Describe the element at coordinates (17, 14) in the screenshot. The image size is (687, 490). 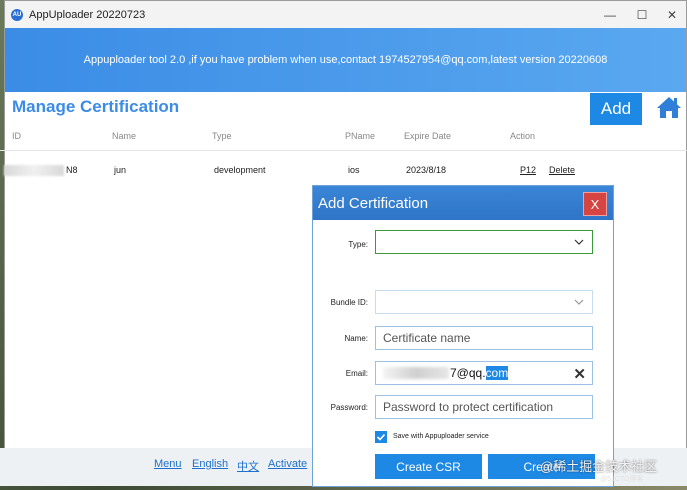
I see `app-logo-icon: AU` at that location.